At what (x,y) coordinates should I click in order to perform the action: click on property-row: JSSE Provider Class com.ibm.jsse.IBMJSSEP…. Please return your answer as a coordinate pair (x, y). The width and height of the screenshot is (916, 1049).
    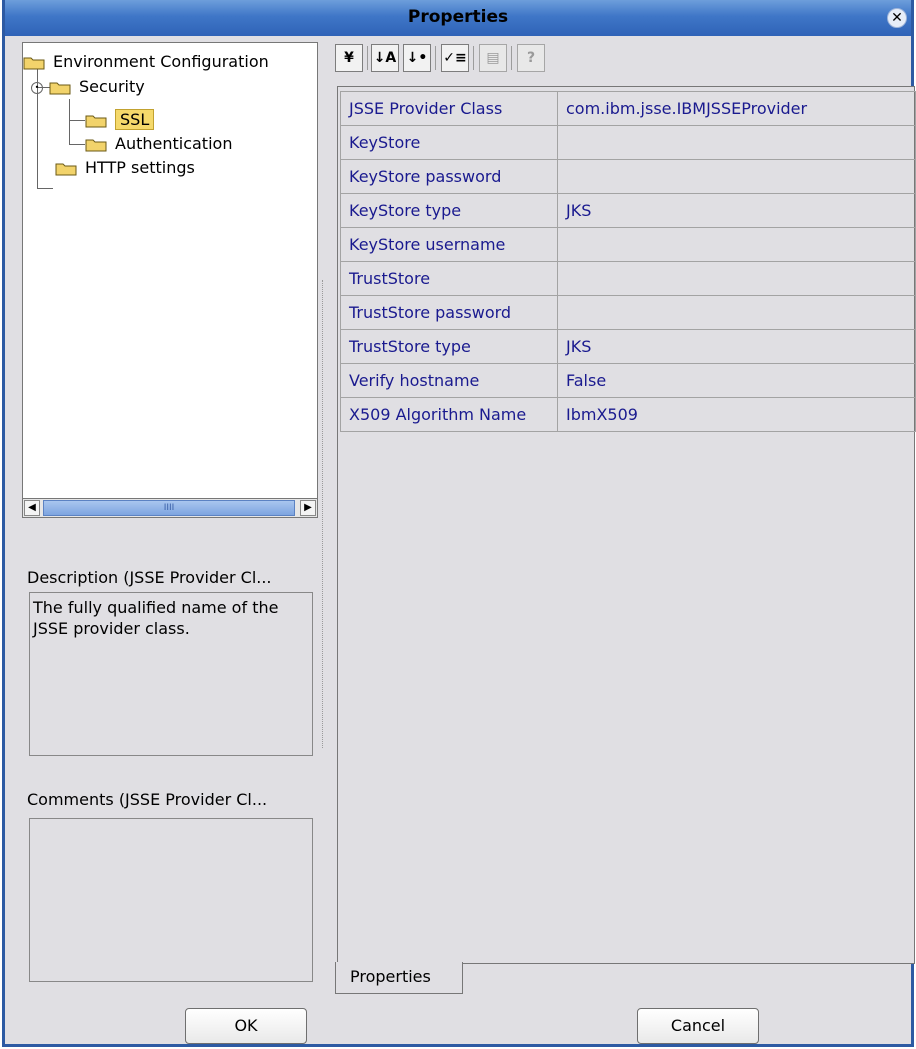
    Looking at the image, I should click on (628, 108).